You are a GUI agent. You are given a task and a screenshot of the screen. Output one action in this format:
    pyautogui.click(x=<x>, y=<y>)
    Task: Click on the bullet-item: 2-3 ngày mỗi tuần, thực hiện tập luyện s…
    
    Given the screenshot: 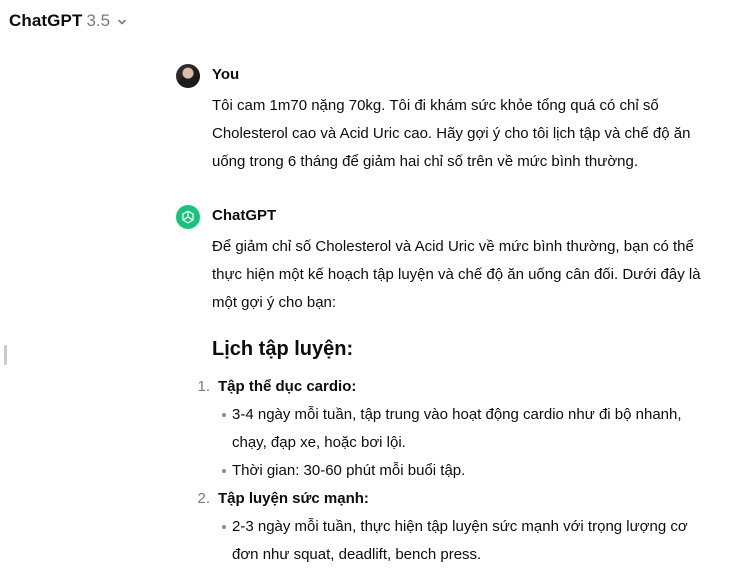 What is the action you would take?
    pyautogui.click(x=467, y=541)
    